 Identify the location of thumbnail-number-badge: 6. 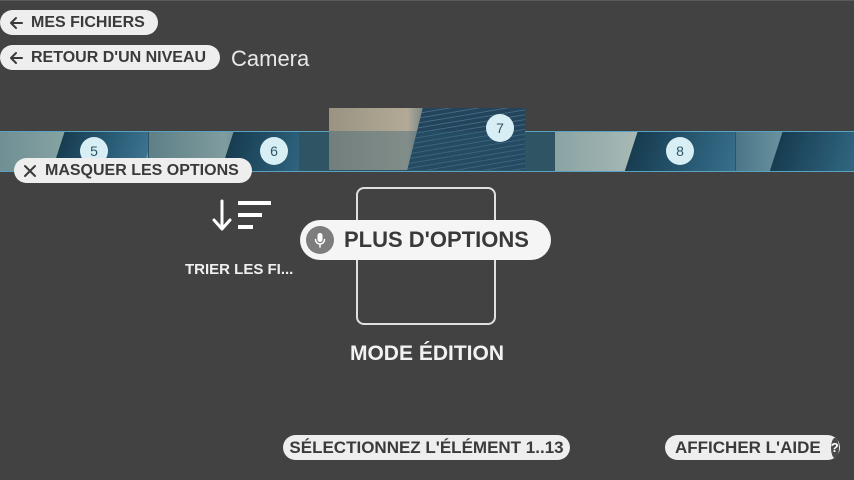
(274, 151).